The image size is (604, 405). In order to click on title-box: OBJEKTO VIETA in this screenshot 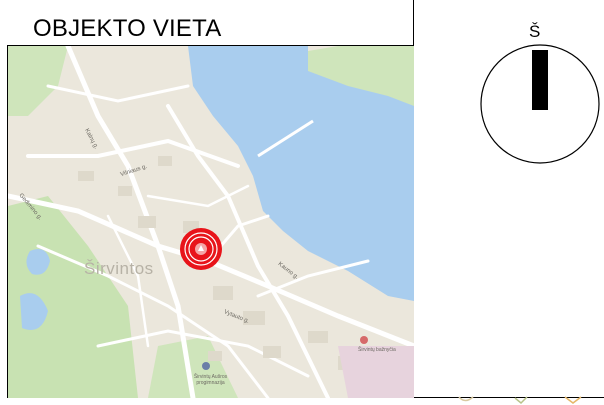, I will do `click(210, 23)`.